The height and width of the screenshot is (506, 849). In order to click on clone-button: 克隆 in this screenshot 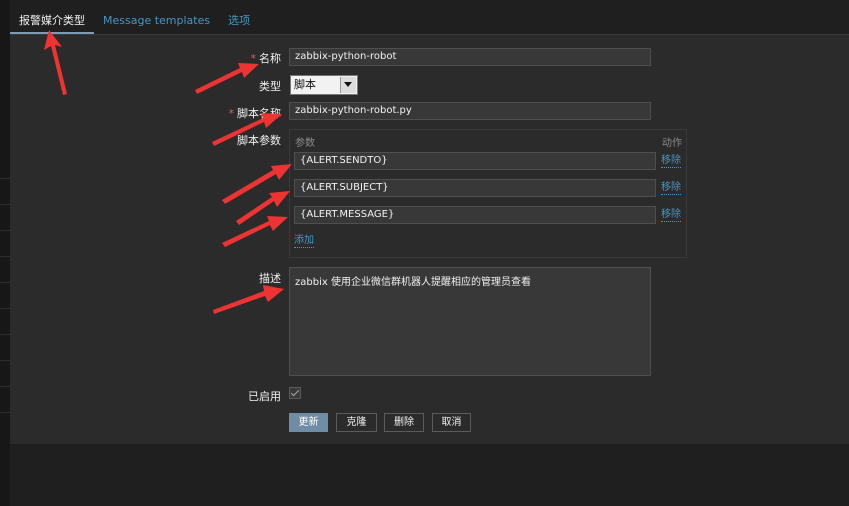, I will do `click(356, 422)`.